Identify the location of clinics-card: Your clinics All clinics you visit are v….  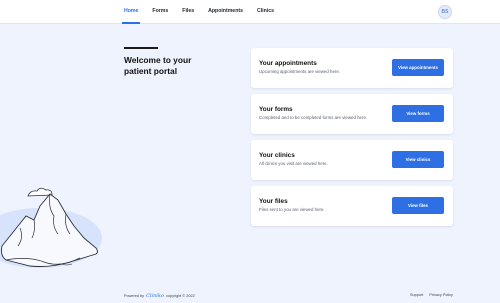
(352, 160).